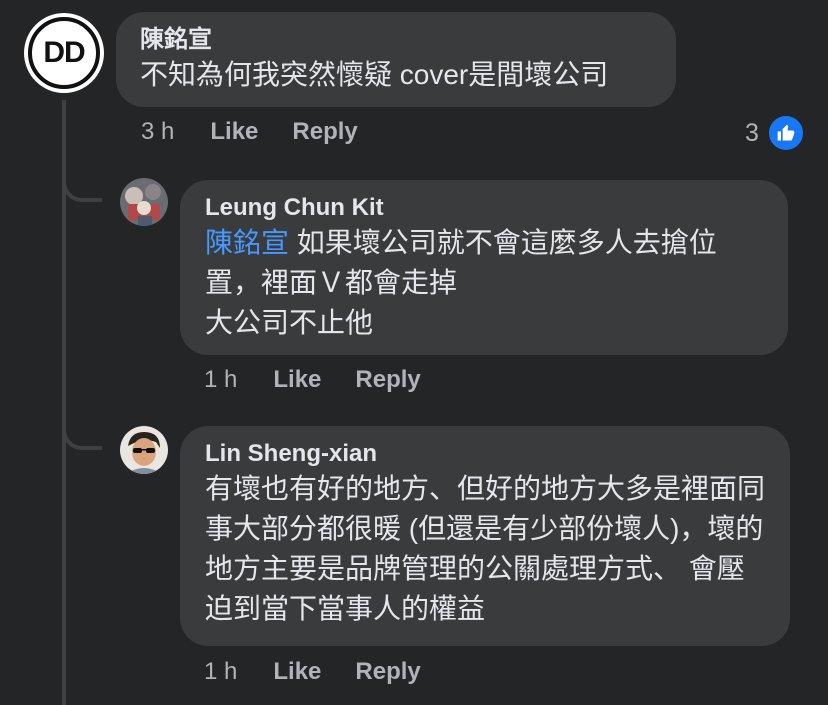 Image resolution: width=828 pixels, height=705 pixels. What do you see at coordinates (484, 208) in the screenshot?
I see `comment-author: Leung Chun Kit` at bounding box center [484, 208].